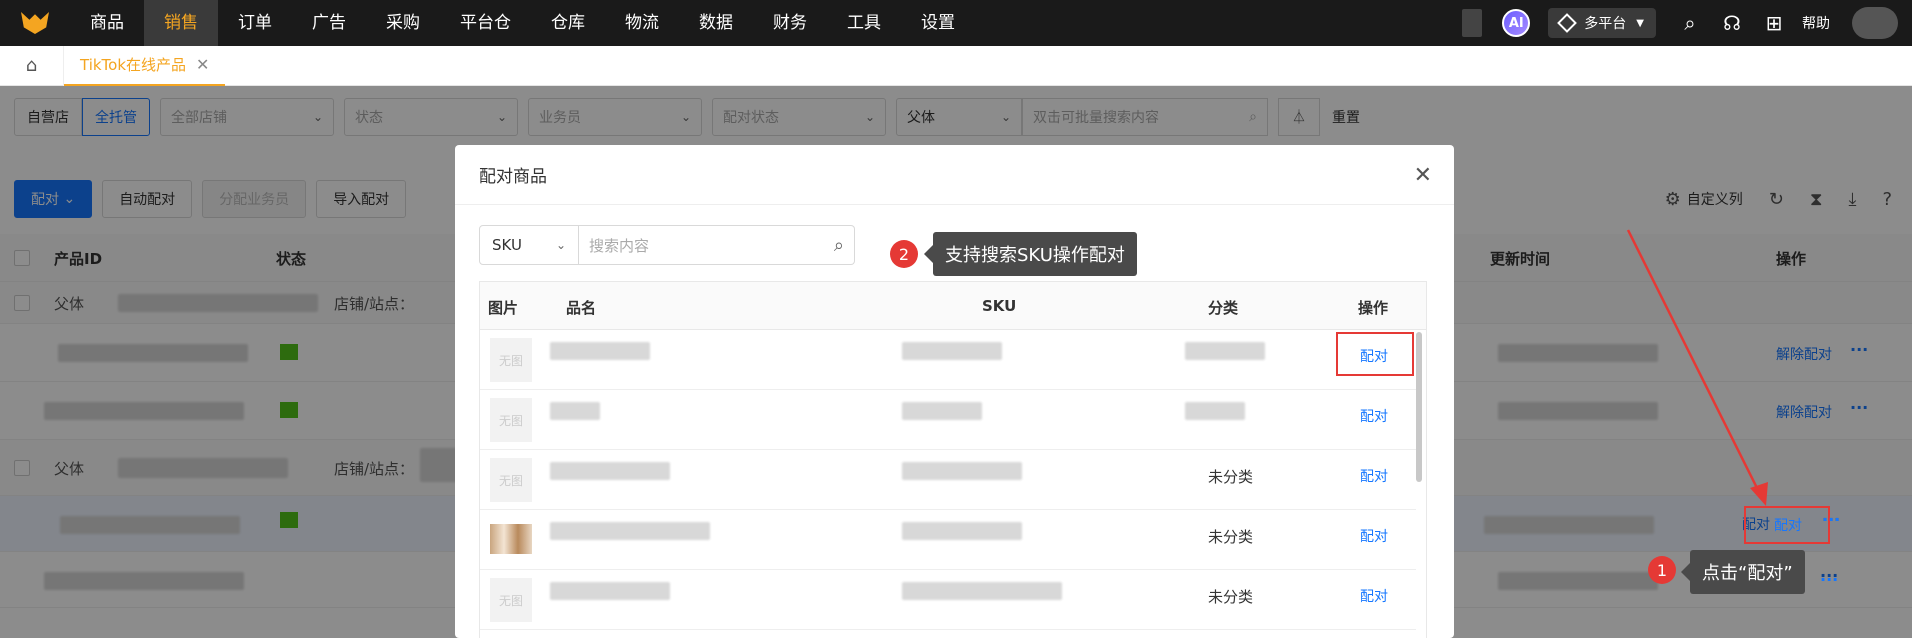 This screenshot has width=1912, height=638. What do you see at coordinates (1697, 367) in the screenshot?
I see `pointer-arrow` at bounding box center [1697, 367].